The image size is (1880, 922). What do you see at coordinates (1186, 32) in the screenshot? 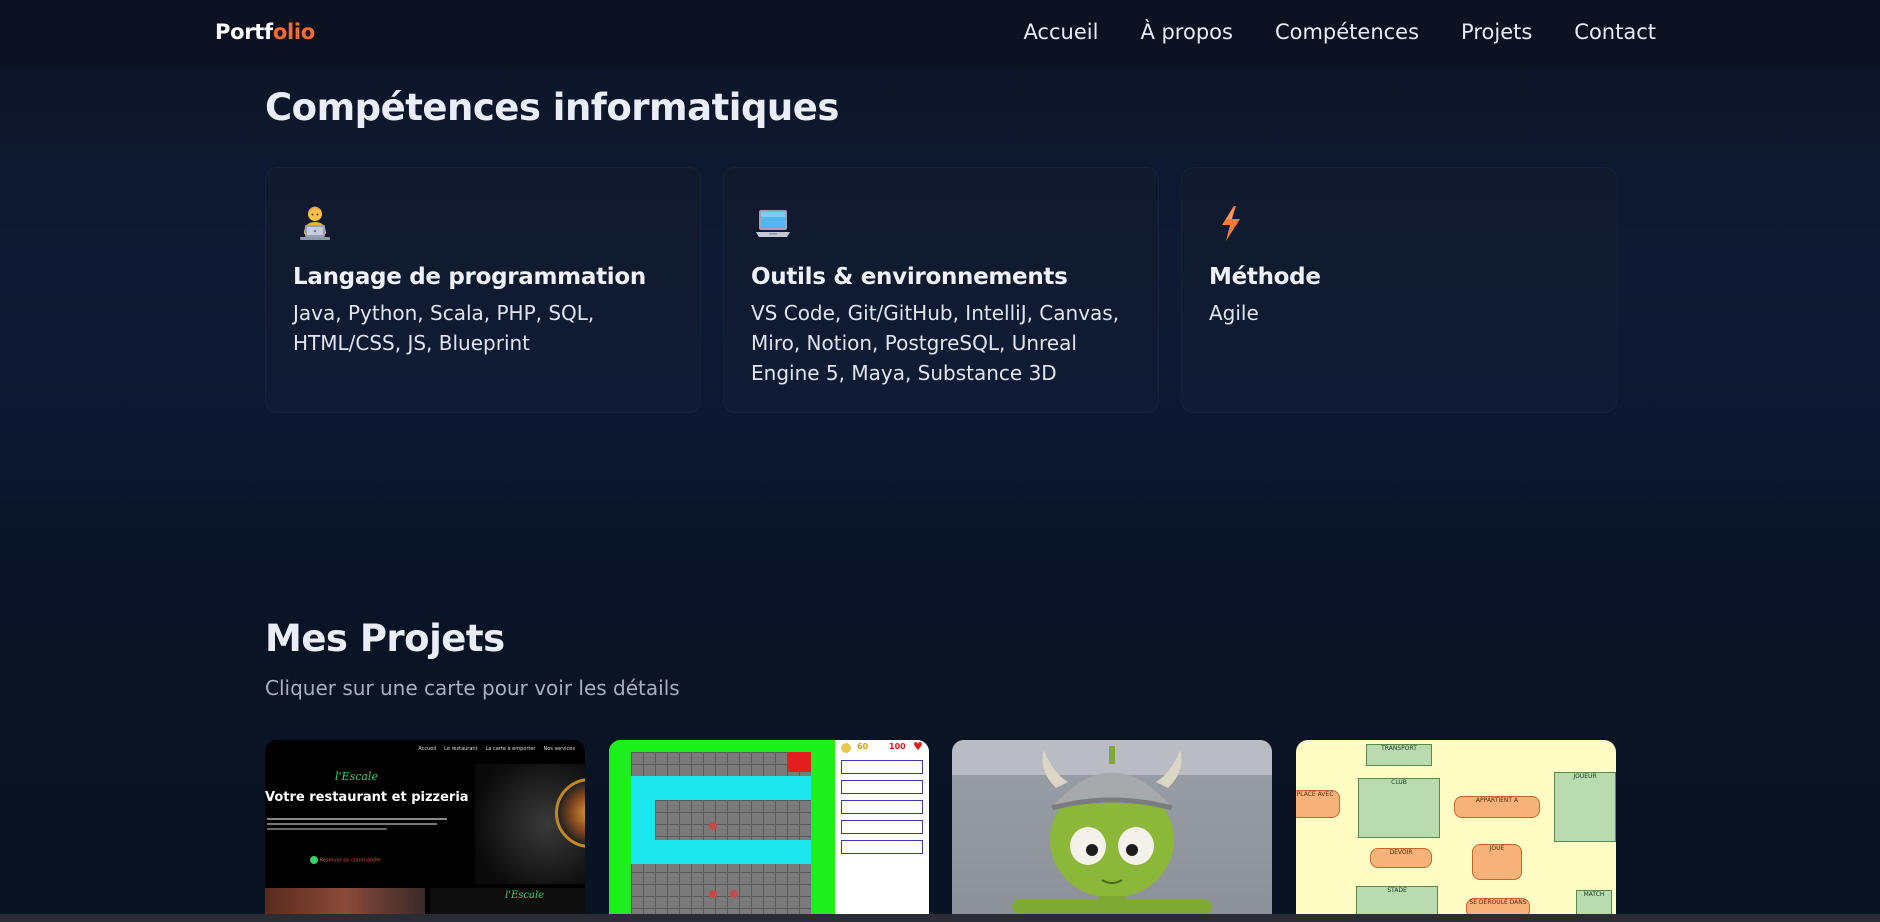
I see `nav-link-a-propos: À propos` at bounding box center [1186, 32].